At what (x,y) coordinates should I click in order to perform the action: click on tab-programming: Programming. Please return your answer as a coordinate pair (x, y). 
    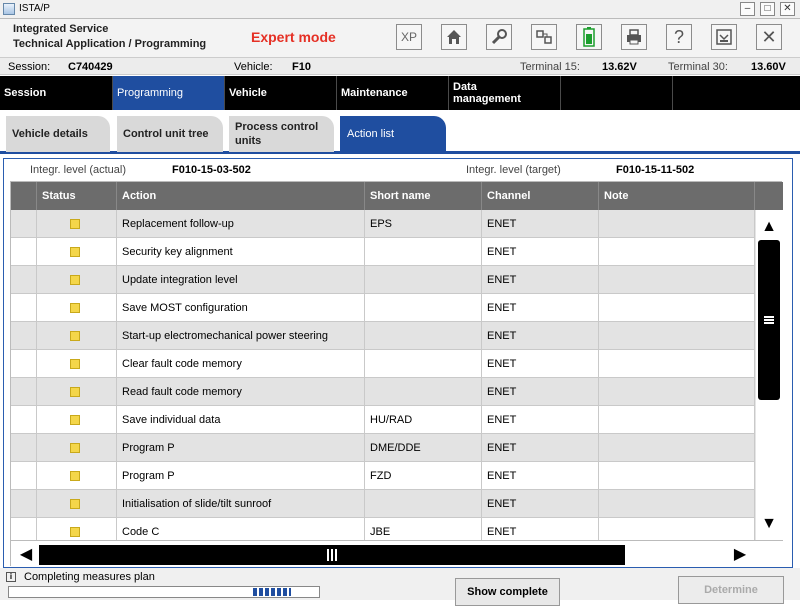
    Looking at the image, I should click on (168, 93).